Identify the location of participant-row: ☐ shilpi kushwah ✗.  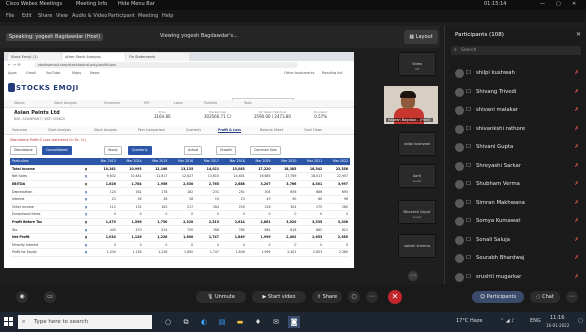
(515, 75).